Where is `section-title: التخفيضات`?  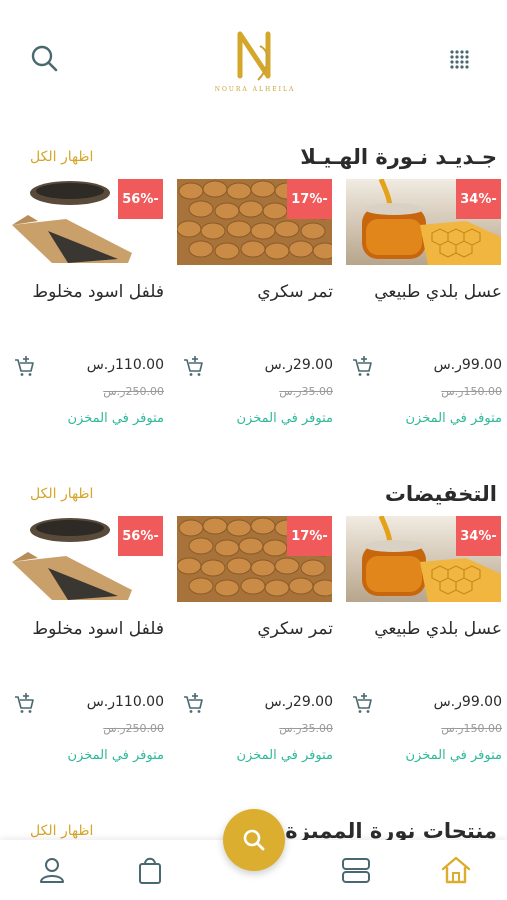
section-title: التخفيضات is located at coordinates (440, 494).